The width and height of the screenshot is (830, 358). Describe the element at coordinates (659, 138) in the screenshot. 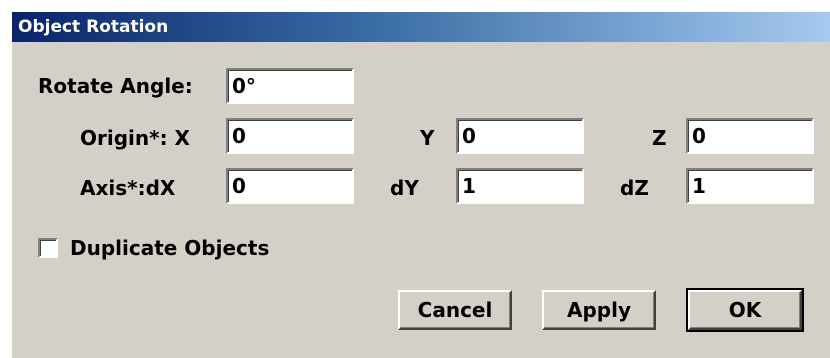

I see `origin-z-label: Z` at that location.